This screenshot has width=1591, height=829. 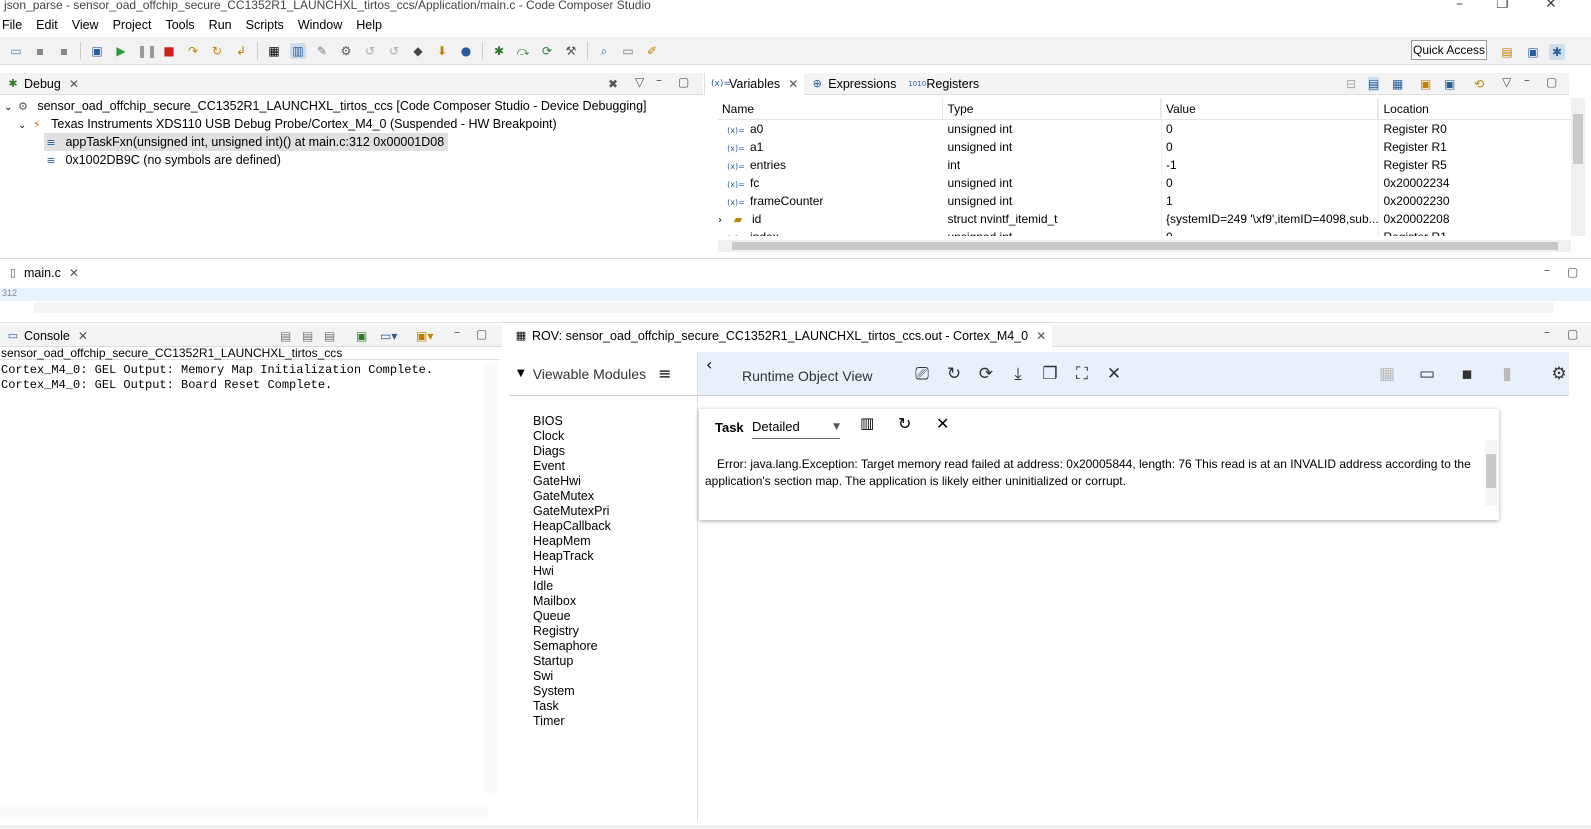 I want to click on restart-icon: ↺, so click(x=370, y=51).